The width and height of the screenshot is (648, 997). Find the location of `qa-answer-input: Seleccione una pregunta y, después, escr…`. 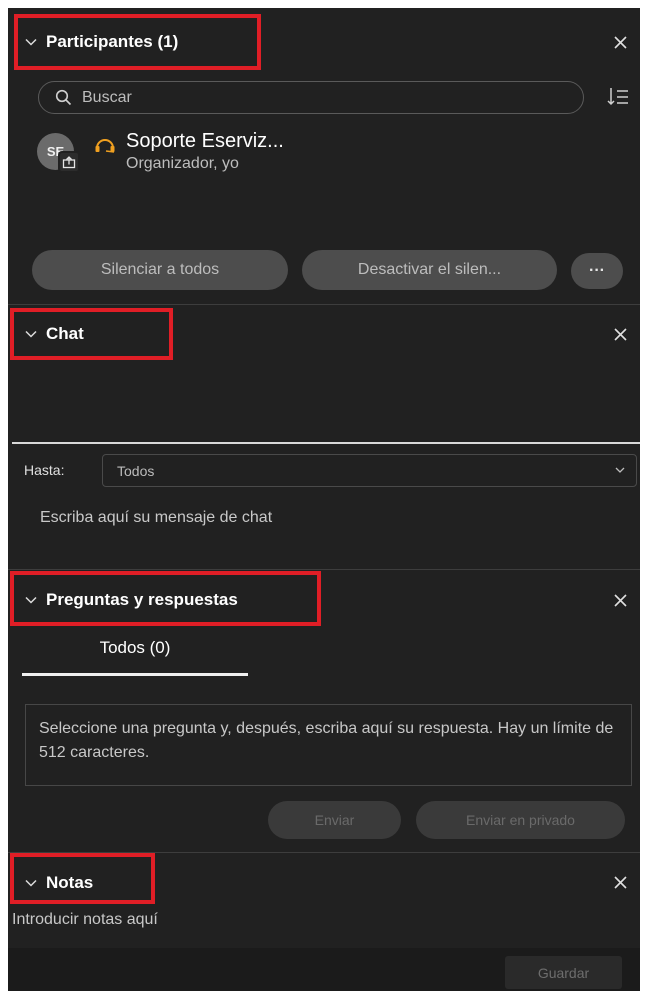

qa-answer-input: Seleccione una pregunta y, después, escr… is located at coordinates (328, 745).